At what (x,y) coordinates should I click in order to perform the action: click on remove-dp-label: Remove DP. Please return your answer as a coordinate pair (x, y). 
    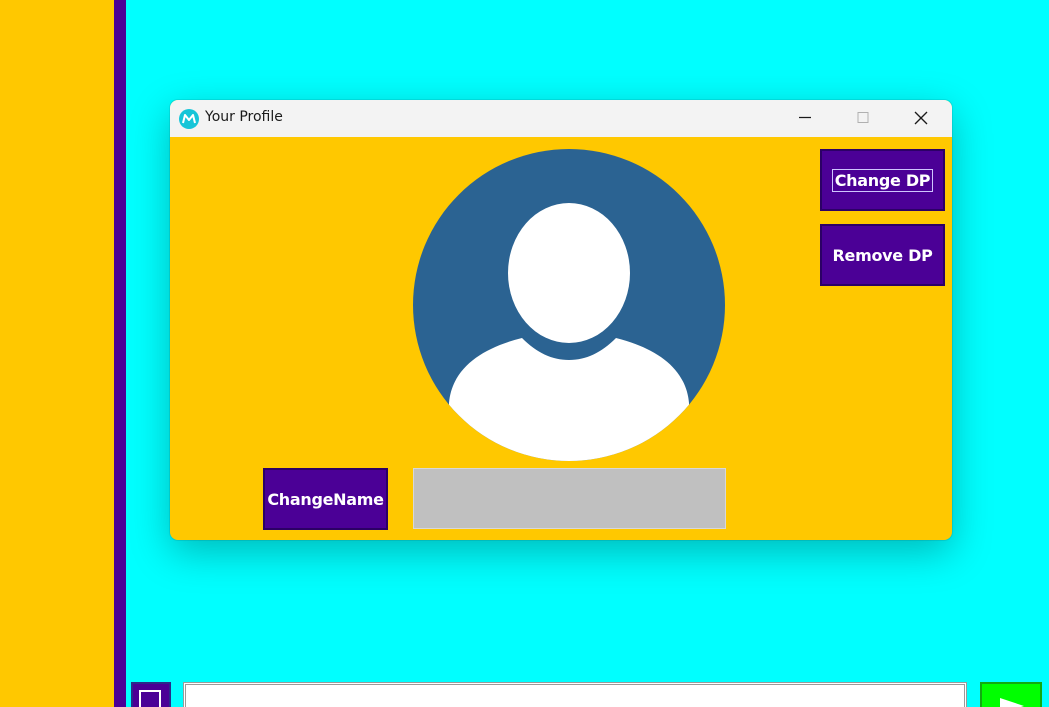
    Looking at the image, I should click on (882, 255).